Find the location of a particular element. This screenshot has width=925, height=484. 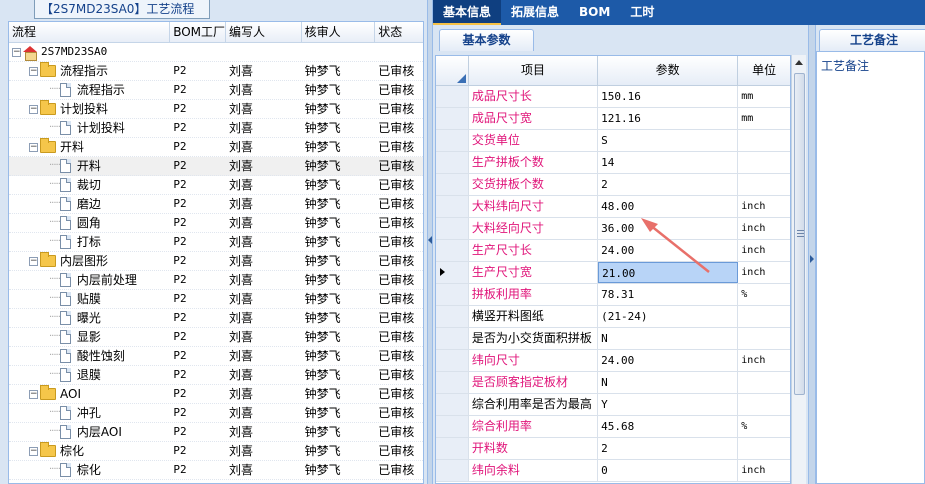

tab-basic-params: 基本参数 is located at coordinates (486, 40).